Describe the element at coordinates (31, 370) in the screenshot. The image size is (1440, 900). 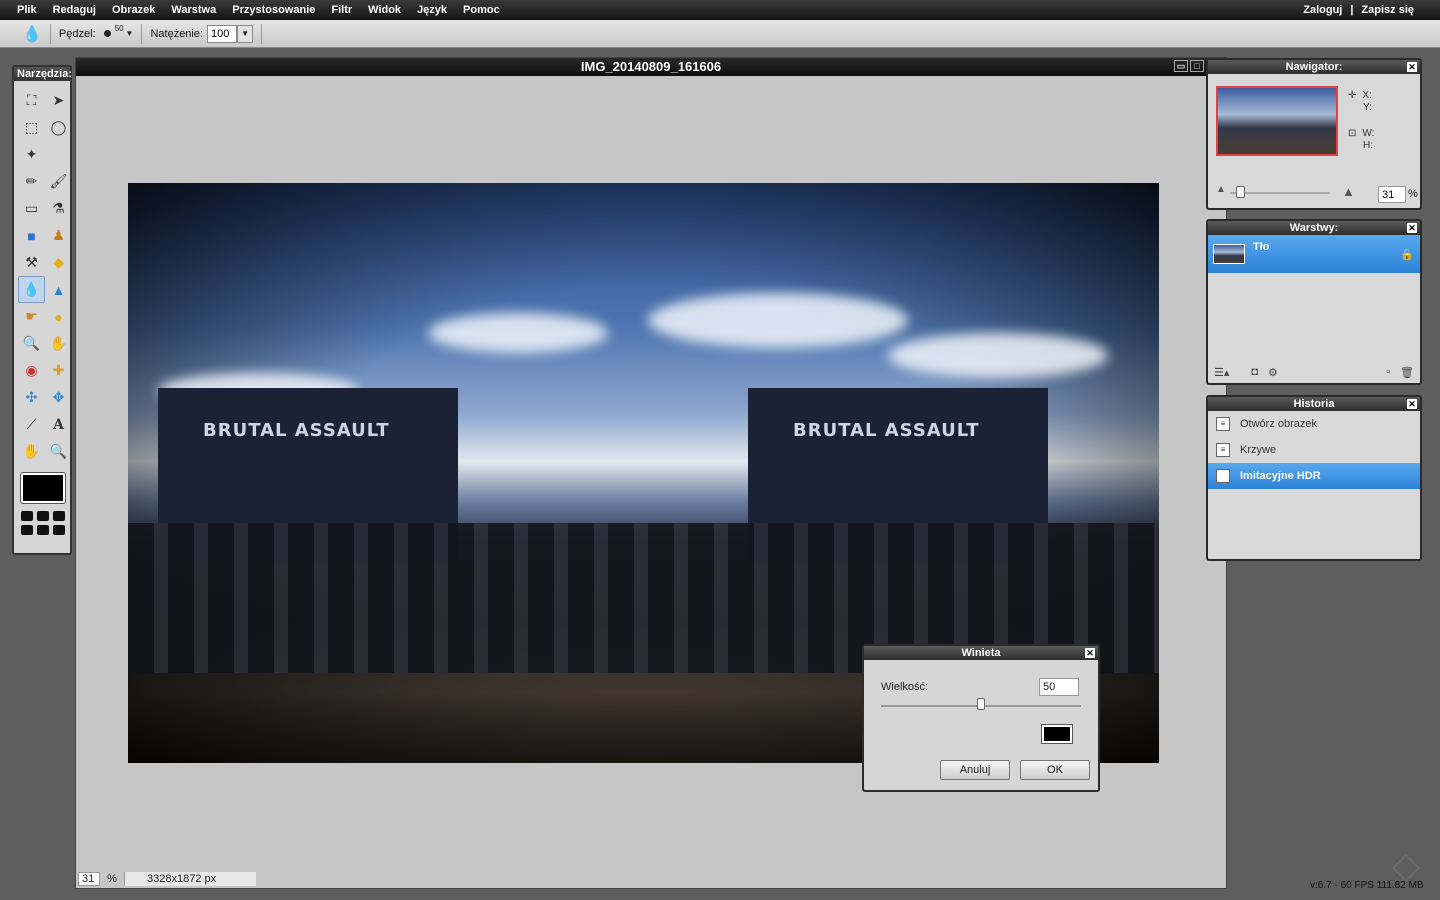
I see `red-eye-icon: ◉` at that location.